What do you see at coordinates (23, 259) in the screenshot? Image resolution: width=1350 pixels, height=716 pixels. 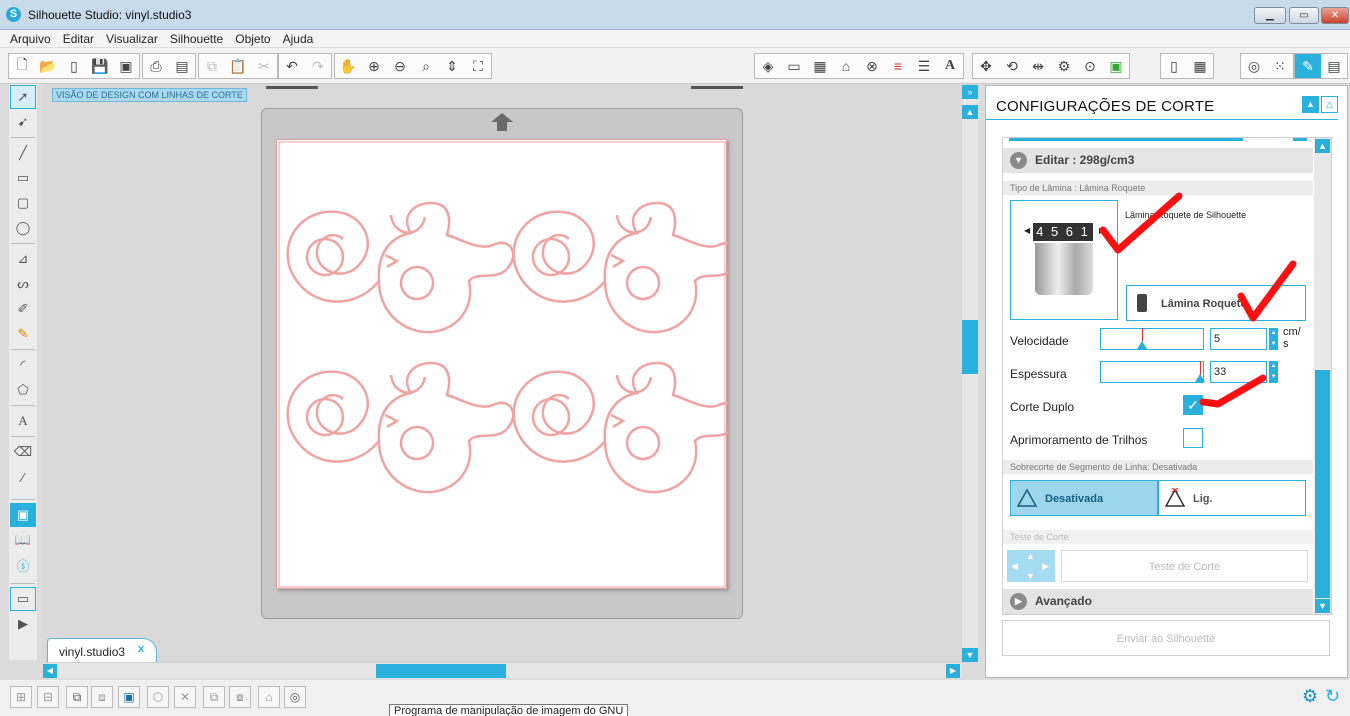 I see `polygon-tool-icon: ⊿` at bounding box center [23, 259].